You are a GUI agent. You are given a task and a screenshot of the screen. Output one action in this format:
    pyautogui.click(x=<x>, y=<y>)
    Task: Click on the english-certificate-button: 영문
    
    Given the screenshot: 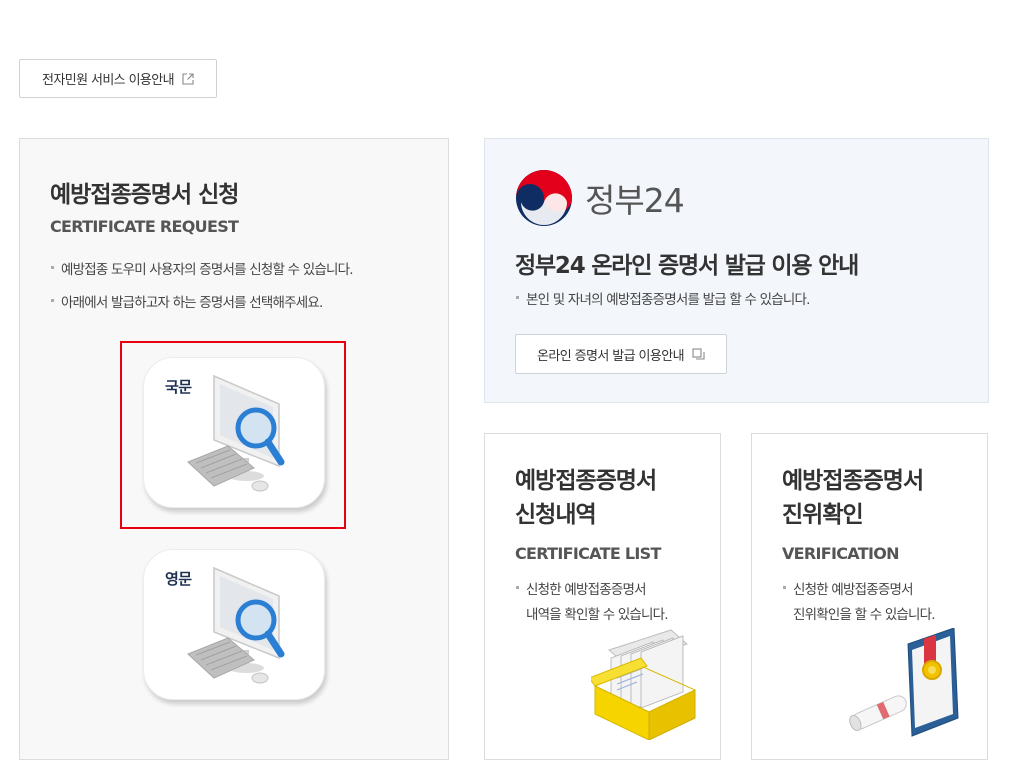 What is the action you would take?
    pyautogui.click(x=234, y=624)
    